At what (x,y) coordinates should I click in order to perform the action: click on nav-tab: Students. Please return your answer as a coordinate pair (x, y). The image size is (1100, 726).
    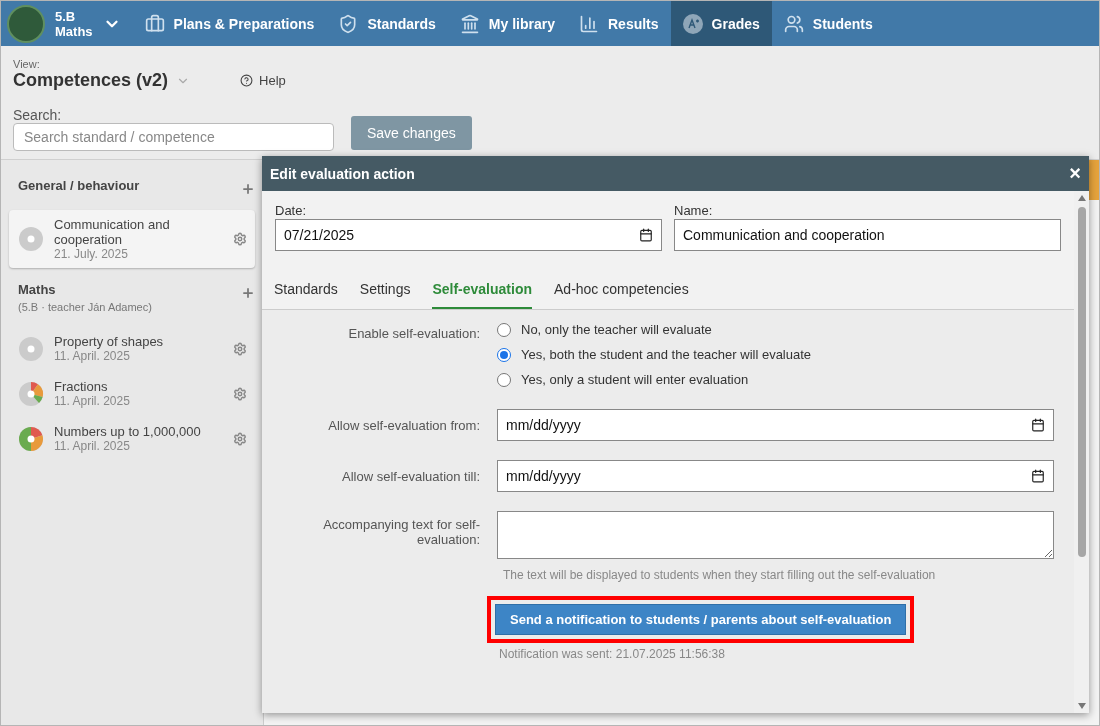
    Looking at the image, I should click on (828, 23).